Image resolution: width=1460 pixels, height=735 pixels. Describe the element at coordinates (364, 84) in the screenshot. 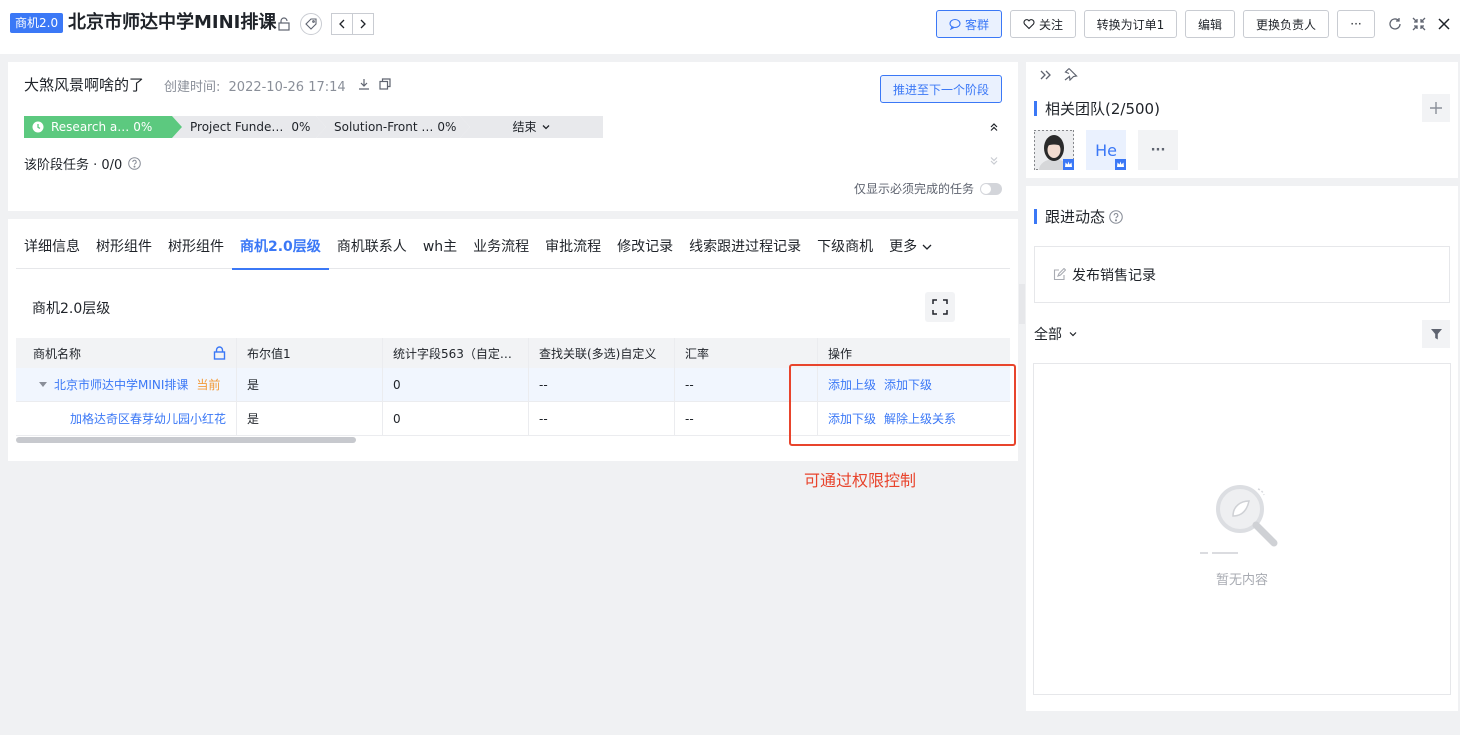

I see `download-icon` at that location.